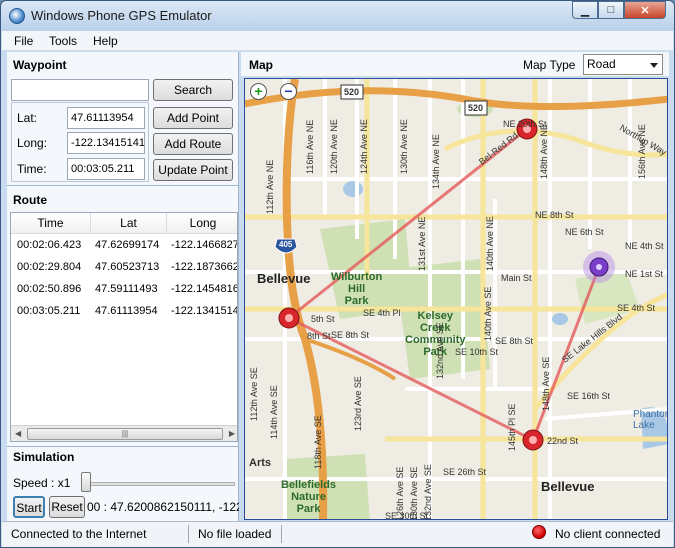 The image size is (675, 548). What do you see at coordinates (601, 64) in the screenshot?
I see `map-type-value: Road` at bounding box center [601, 64].